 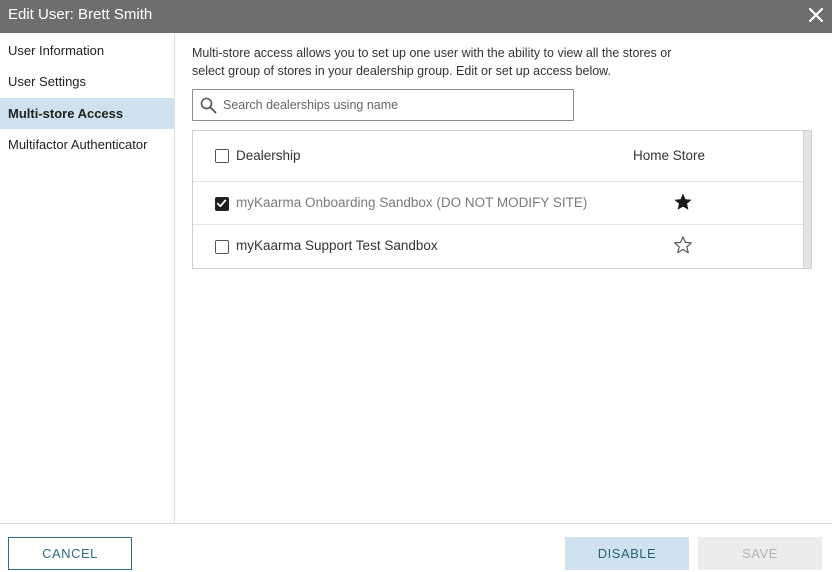 What do you see at coordinates (222, 156) in the screenshot?
I see `select-all-checkbox` at bounding box center [222, 156].